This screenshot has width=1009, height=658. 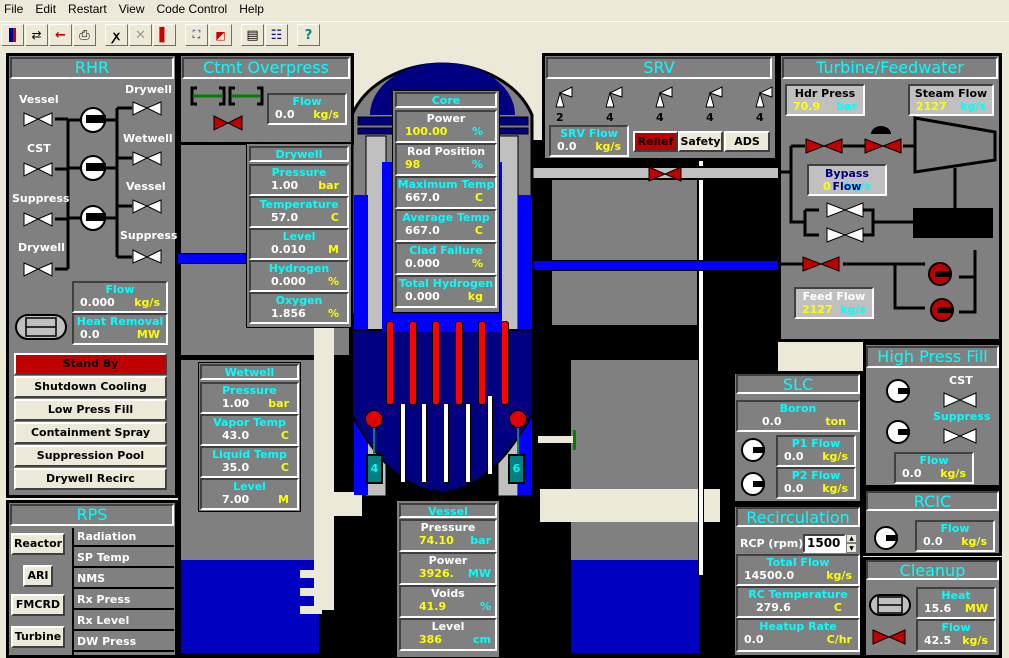 What do you see at coordinates (90, 364) in the screenshot?
I see `rhr-mode-button: Stand By` at bounding box center [90, 364].